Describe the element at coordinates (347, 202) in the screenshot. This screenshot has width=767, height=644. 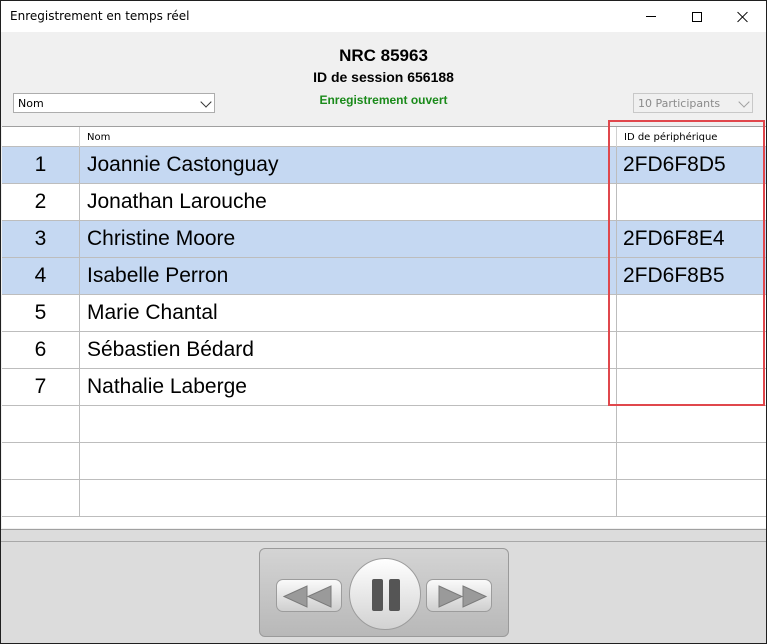
I see `participant-name: Jonathan Larouche` at that location.